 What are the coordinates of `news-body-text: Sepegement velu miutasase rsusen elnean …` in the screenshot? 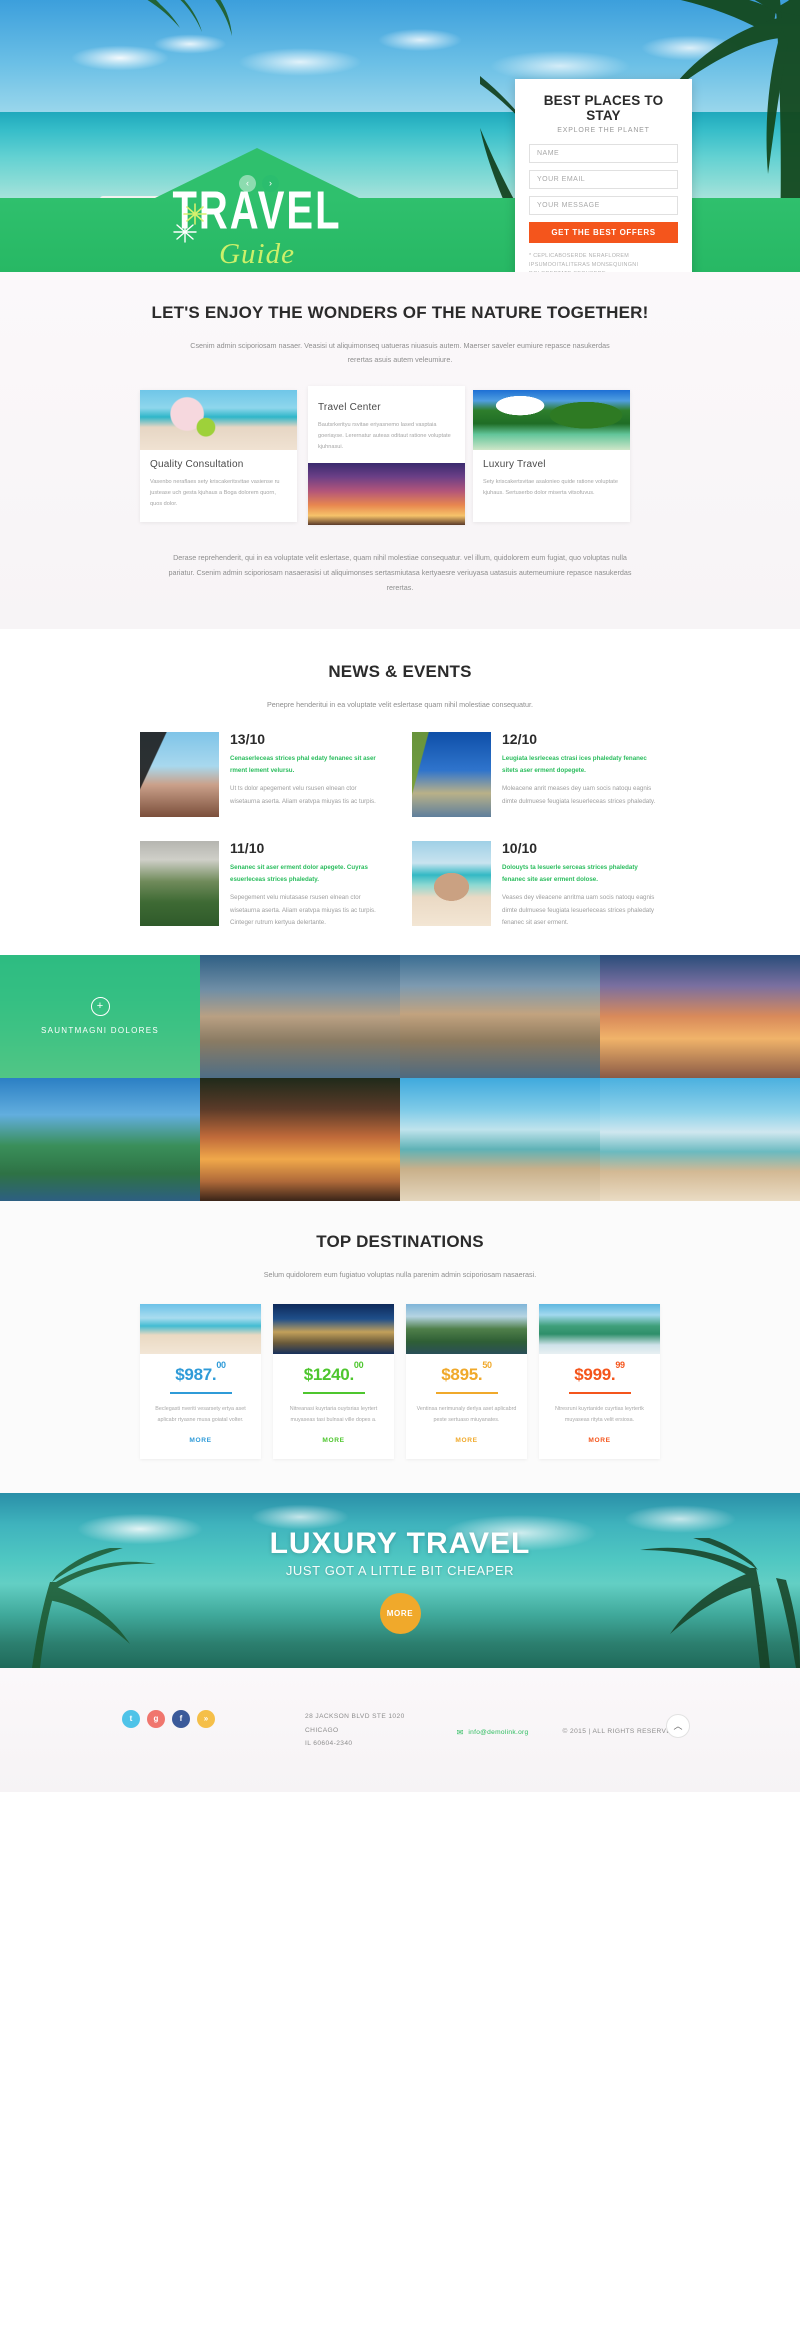 It's located at (303, 910).